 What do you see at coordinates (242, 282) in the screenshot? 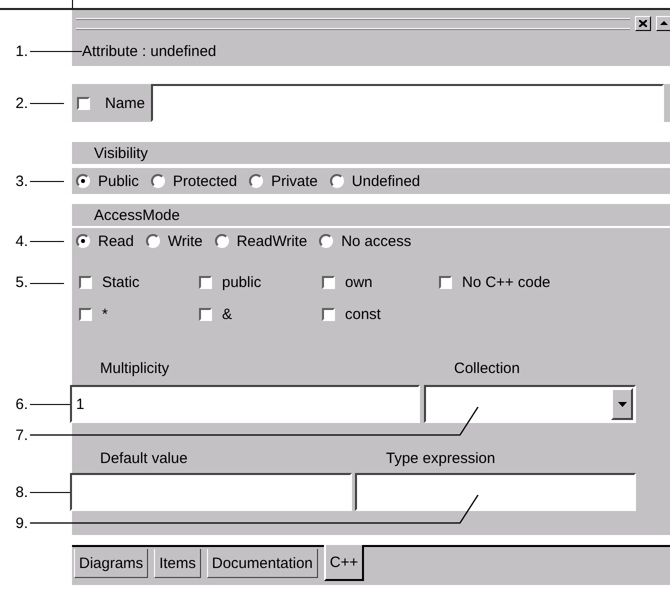
I see `checkbox-label: public` at bounding box center [242, 282].